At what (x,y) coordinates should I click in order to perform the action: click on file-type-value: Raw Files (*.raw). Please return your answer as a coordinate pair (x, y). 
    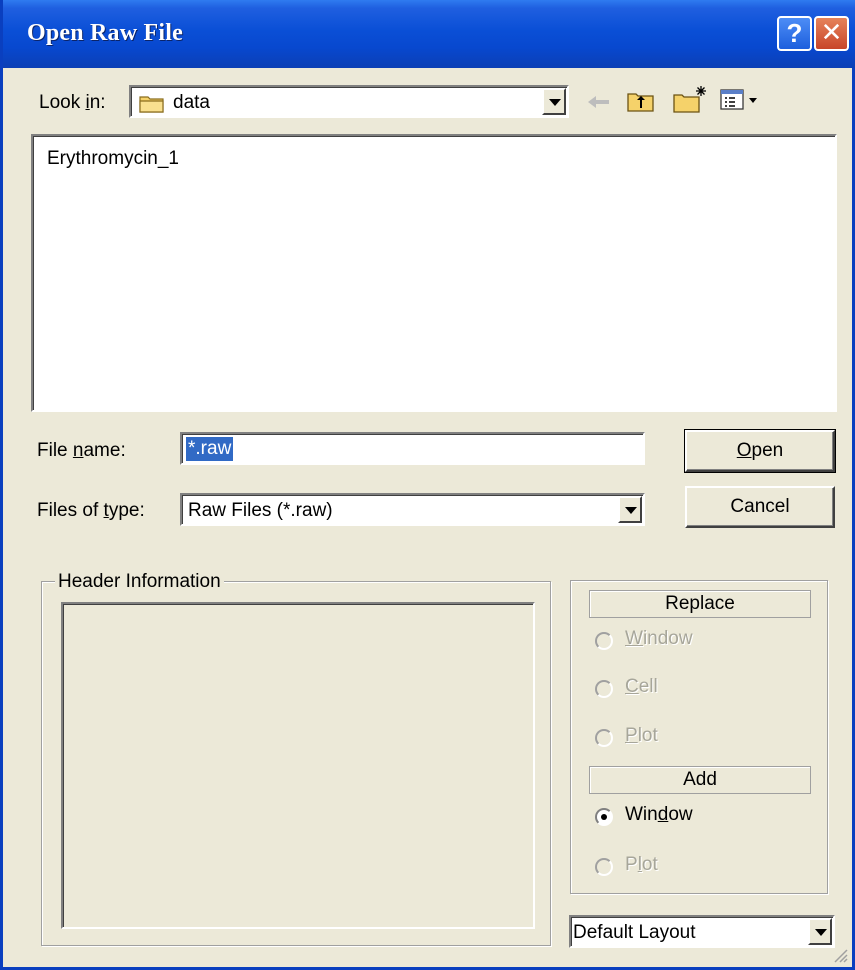
    Looking at the image, I should click on (260, 510).